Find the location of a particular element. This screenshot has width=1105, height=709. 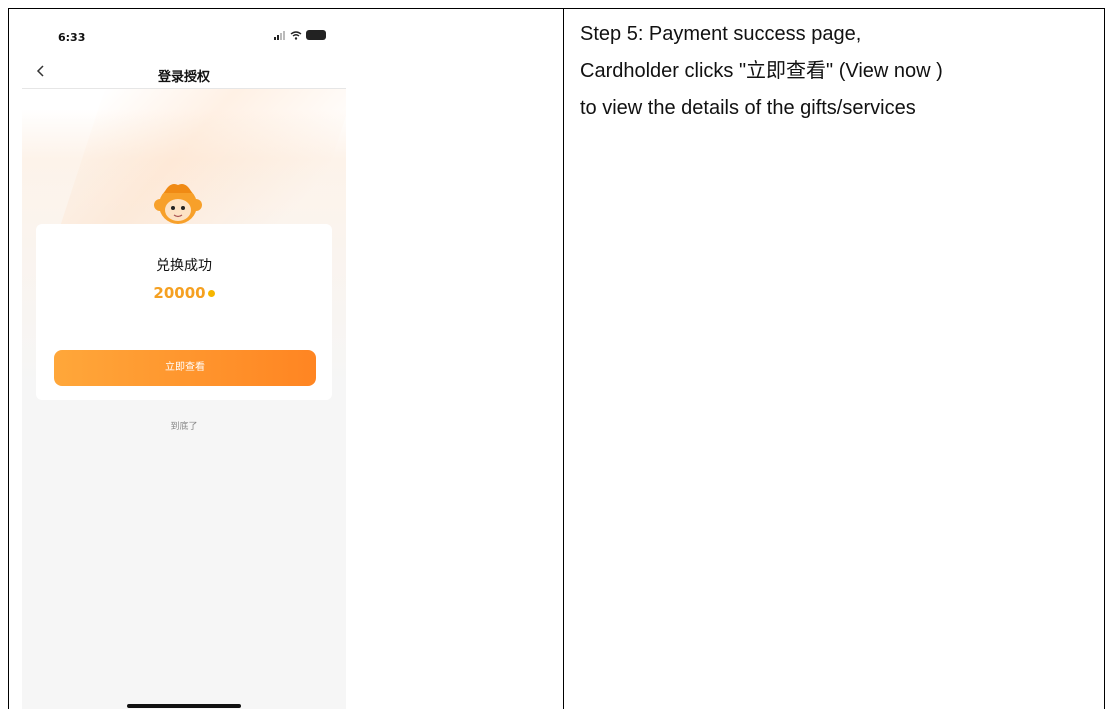

end-of-list-text: 到底了 is located at coordinates (184, 427).